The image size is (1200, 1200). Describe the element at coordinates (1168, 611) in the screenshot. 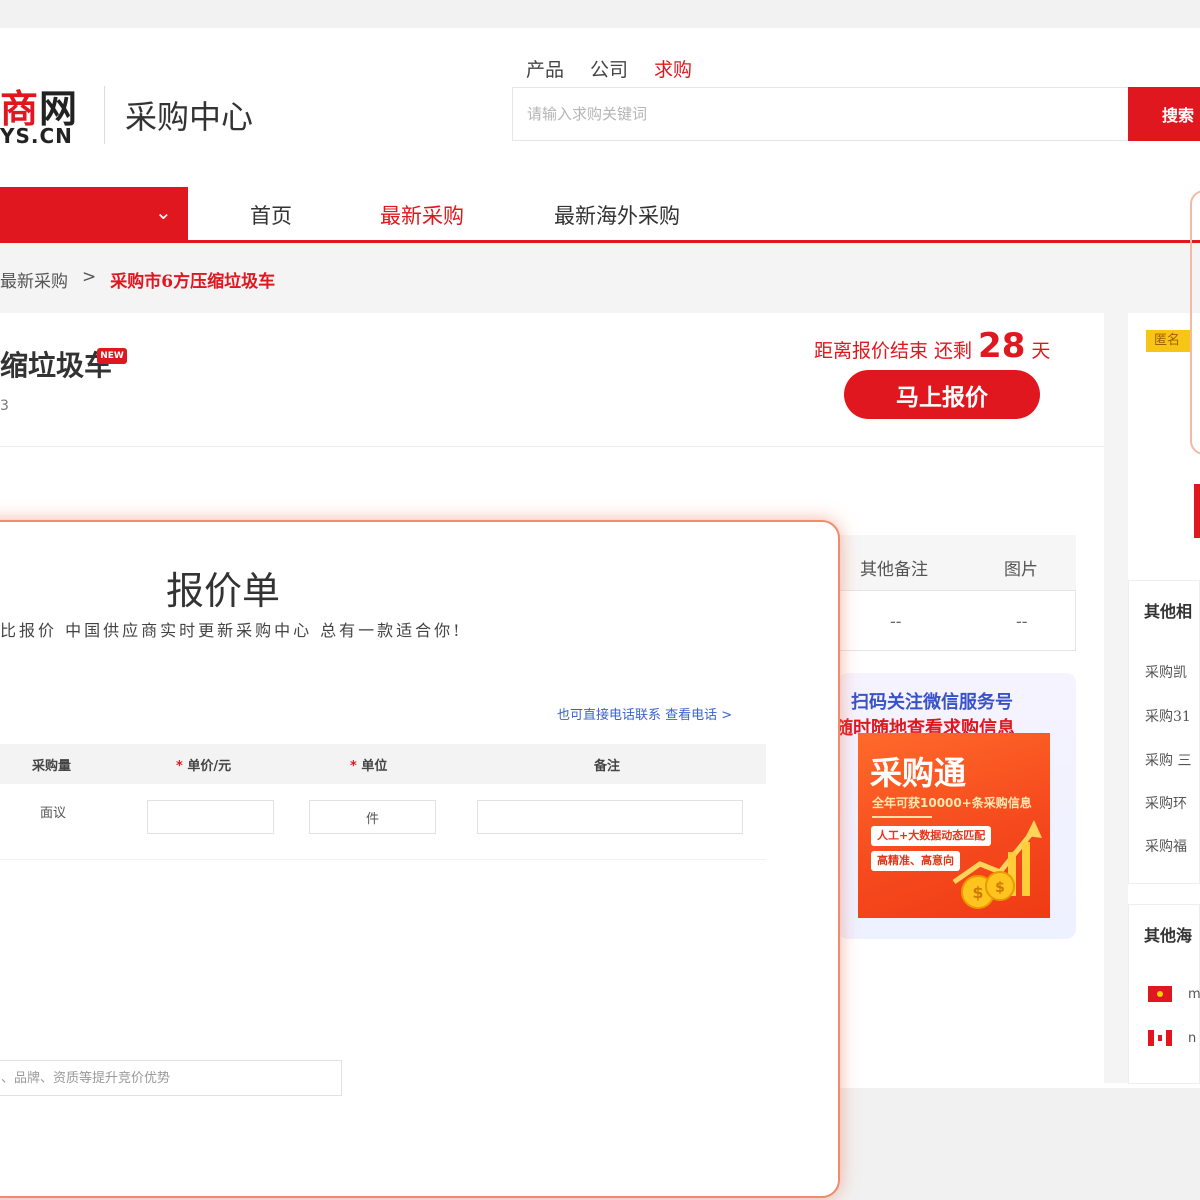

I see `related-heading: 其他相` at that location.